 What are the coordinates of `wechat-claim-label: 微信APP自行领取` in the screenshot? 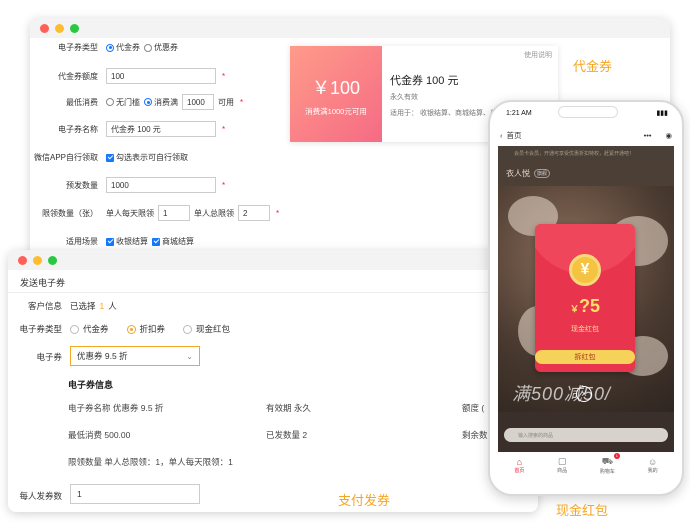 It's located at (65, 157).